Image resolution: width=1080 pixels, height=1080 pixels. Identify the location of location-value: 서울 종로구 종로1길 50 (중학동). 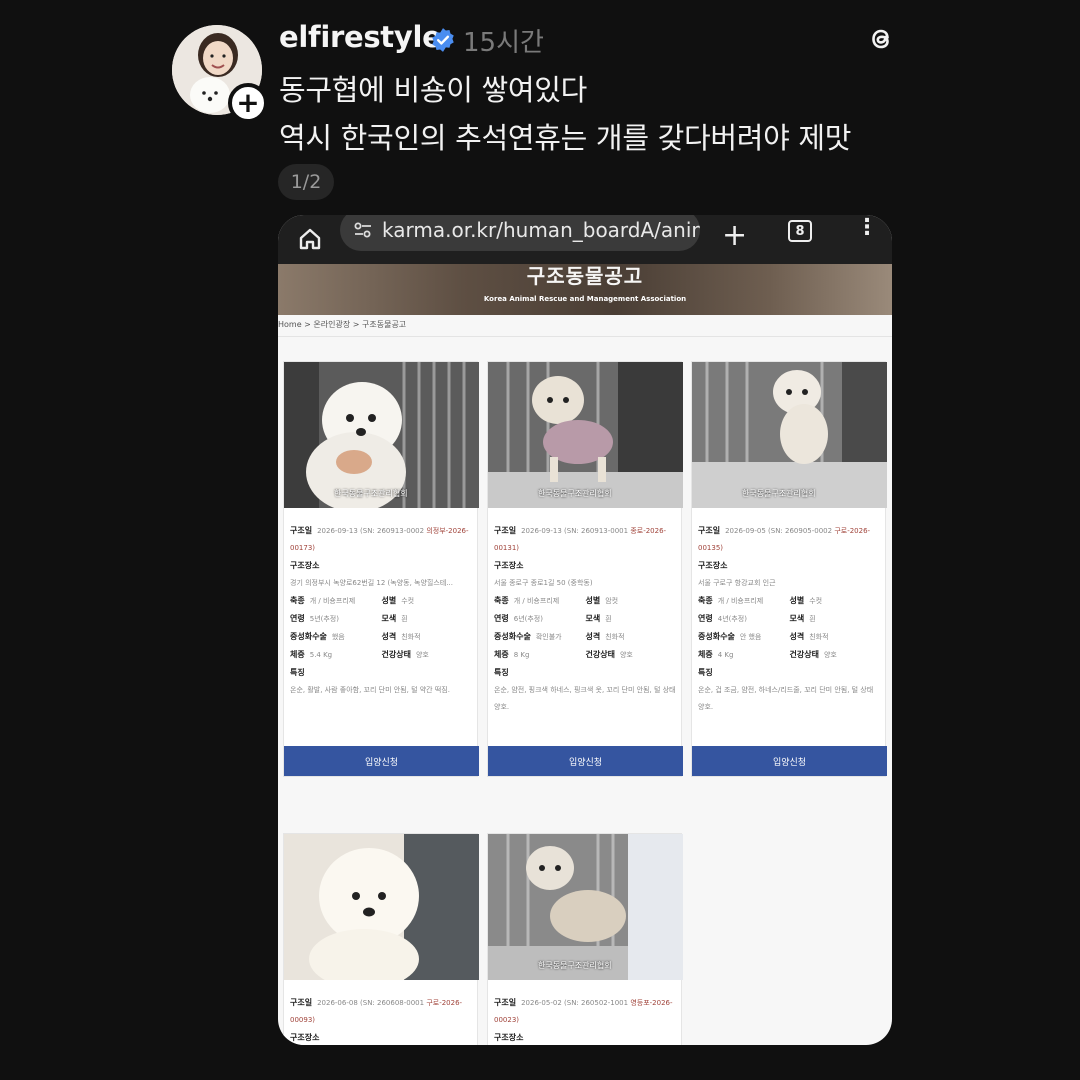
(543, 583).